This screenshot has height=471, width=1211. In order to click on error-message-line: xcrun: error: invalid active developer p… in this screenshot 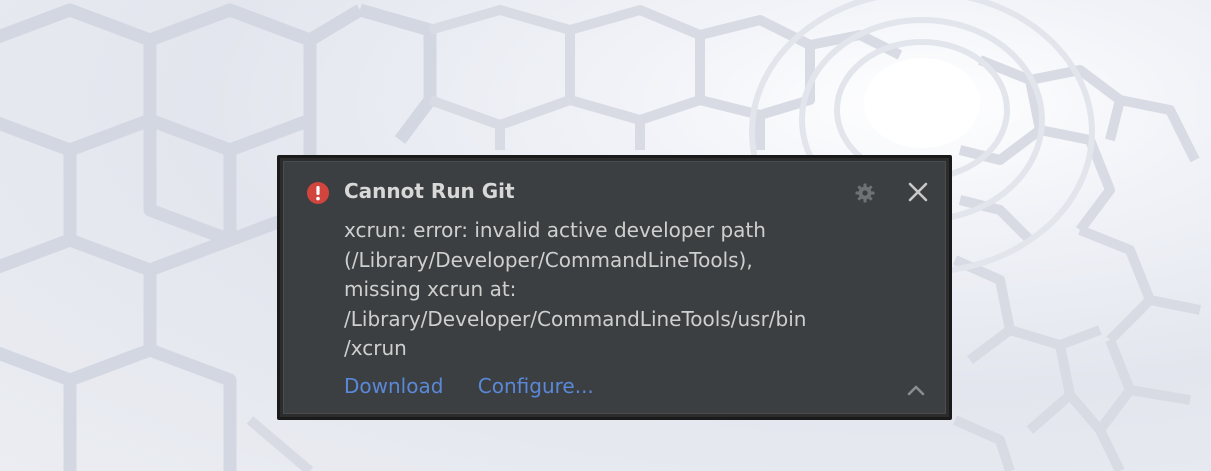, I will do `click(555, 230)`.